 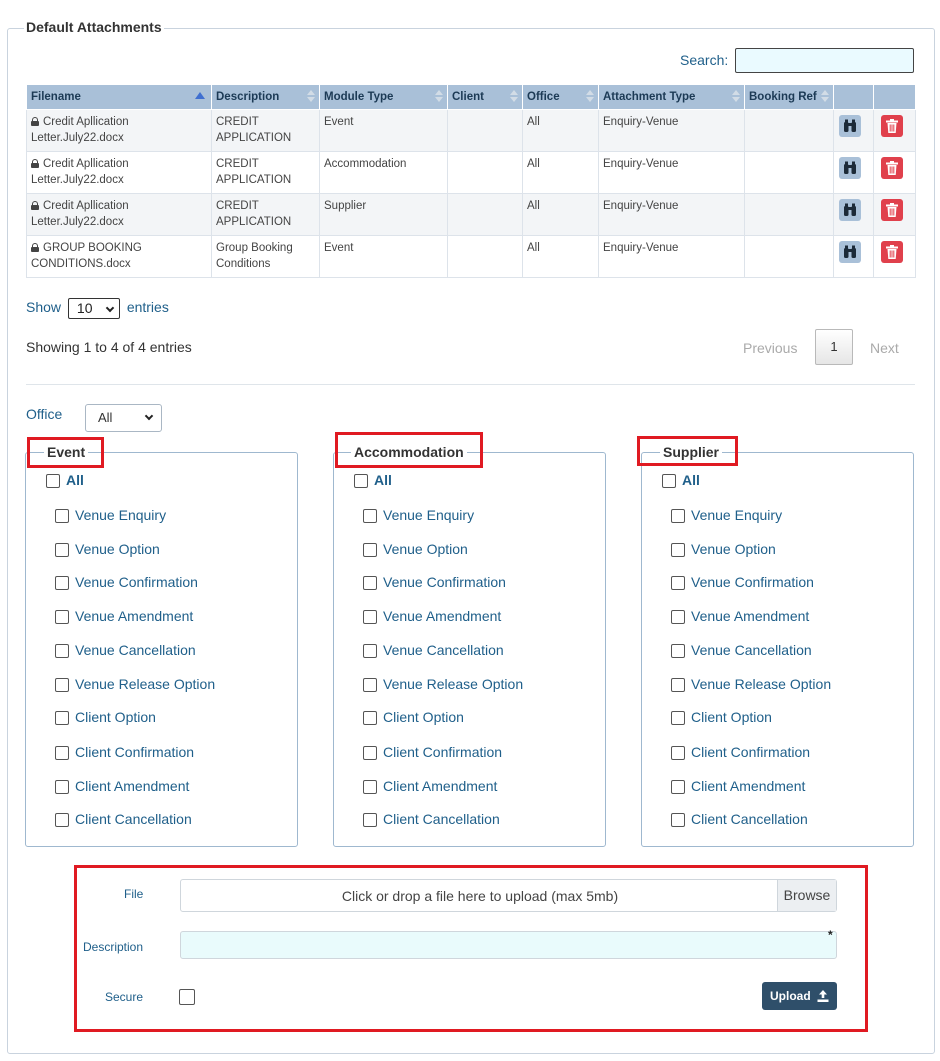 I want to click on event-option: Client Option, so click(x=105, y=717).